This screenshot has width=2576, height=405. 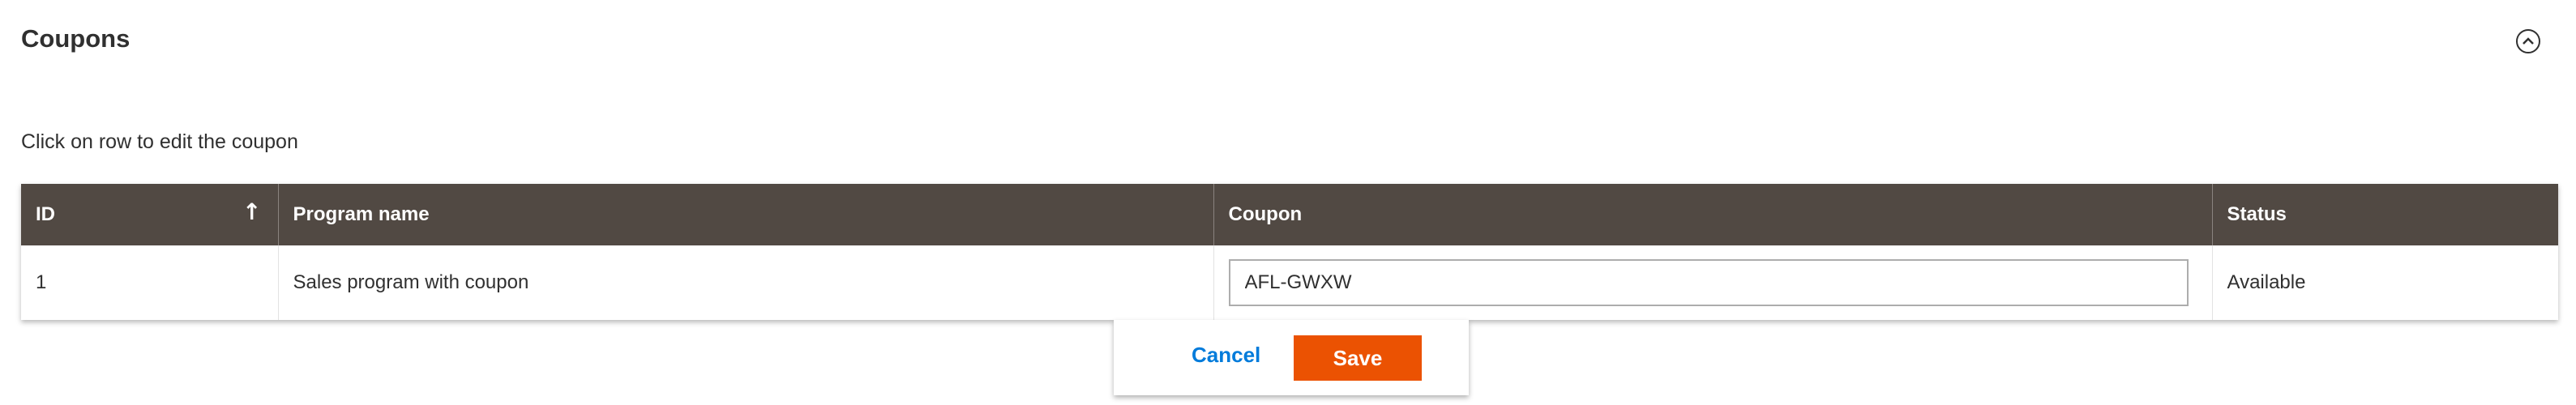 What do you see at coordinates (76, 38) in the screenshot?
I see `section-title: Coupons` at bounding box center [76, 38].